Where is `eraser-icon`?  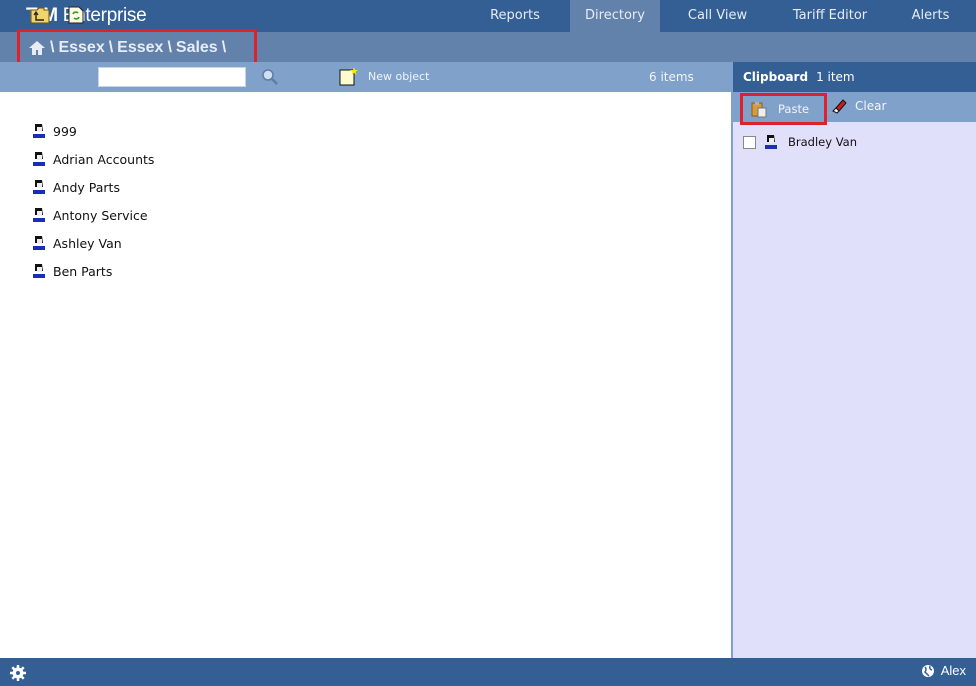
eraser-icon is located at coordinates (837, 106).